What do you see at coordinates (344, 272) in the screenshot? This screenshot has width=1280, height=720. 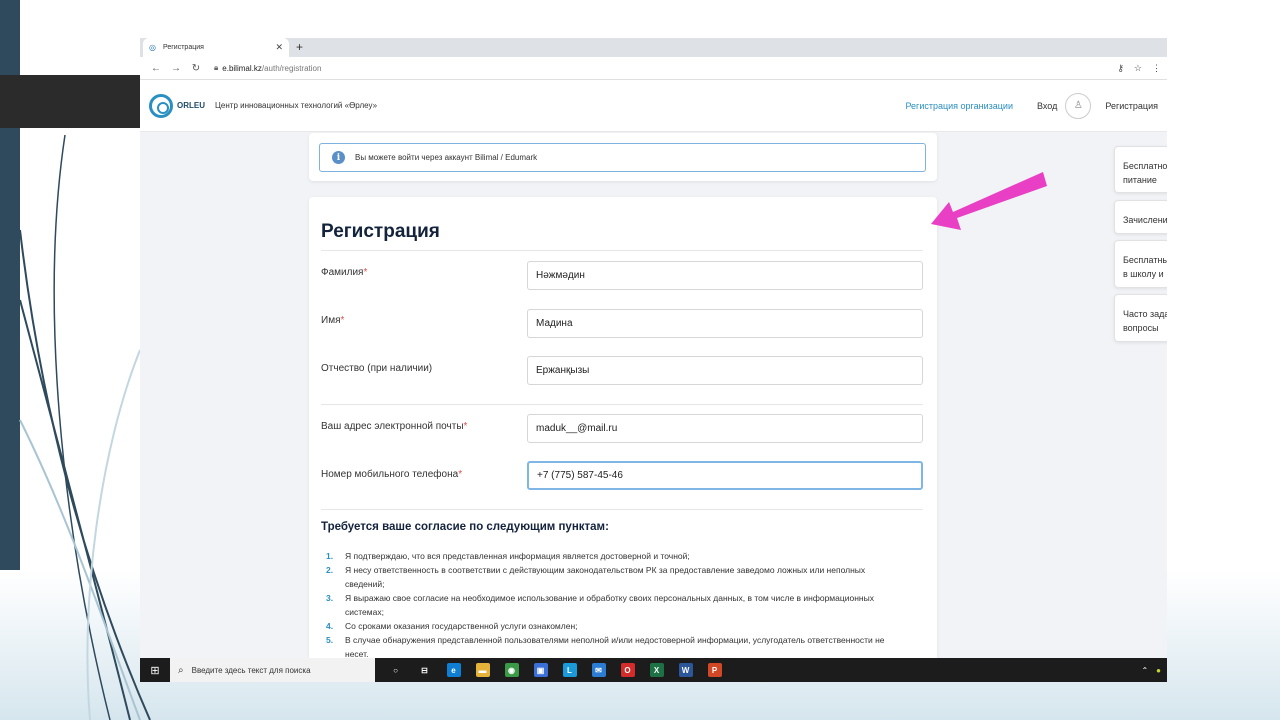 I see `surname-label: Фамилия*` at bounding box center [344, 272].